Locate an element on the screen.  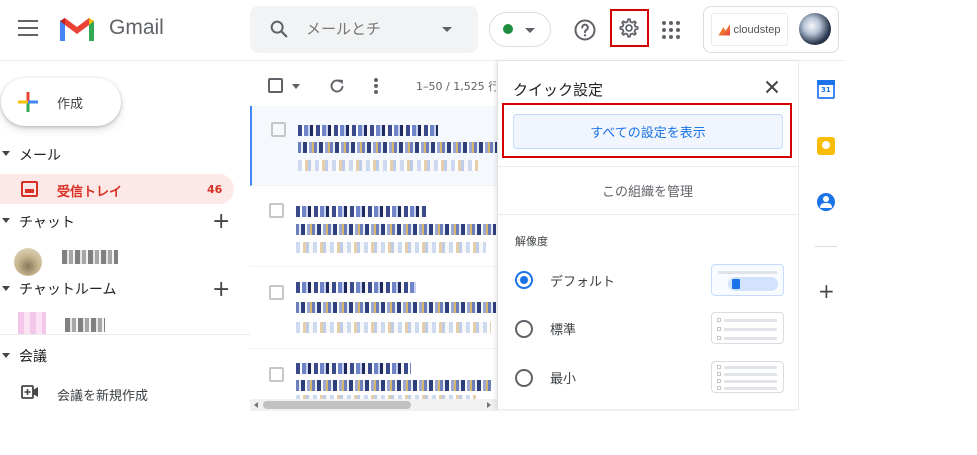
scroll-left-arrow-icon is located at coordinates (256, 405).